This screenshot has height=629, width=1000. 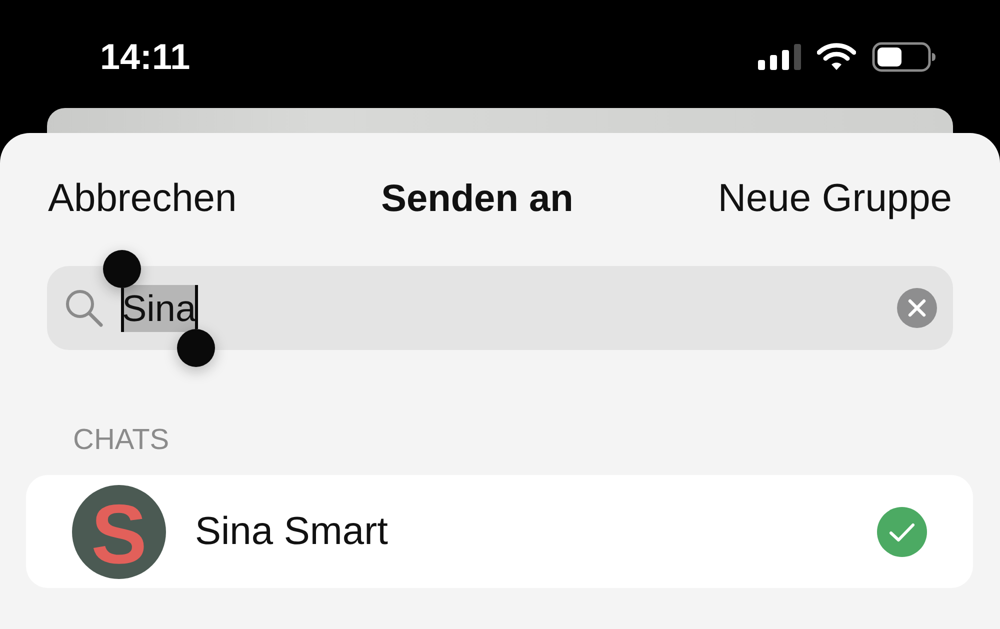 I want to click on new-group-button: Neue Gruppe, so click(x=835, y=199).